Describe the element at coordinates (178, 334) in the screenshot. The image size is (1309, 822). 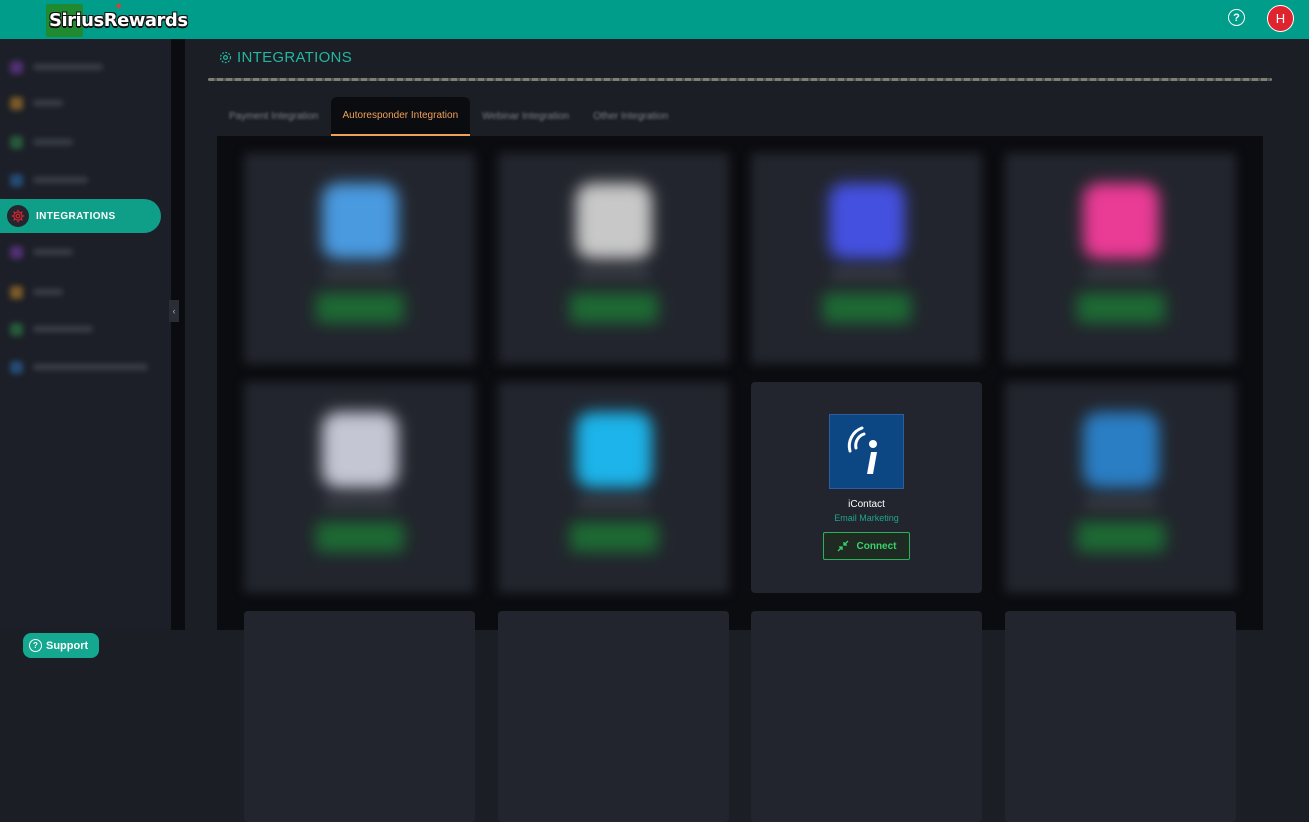
I see `sidebar-divider` at that location.